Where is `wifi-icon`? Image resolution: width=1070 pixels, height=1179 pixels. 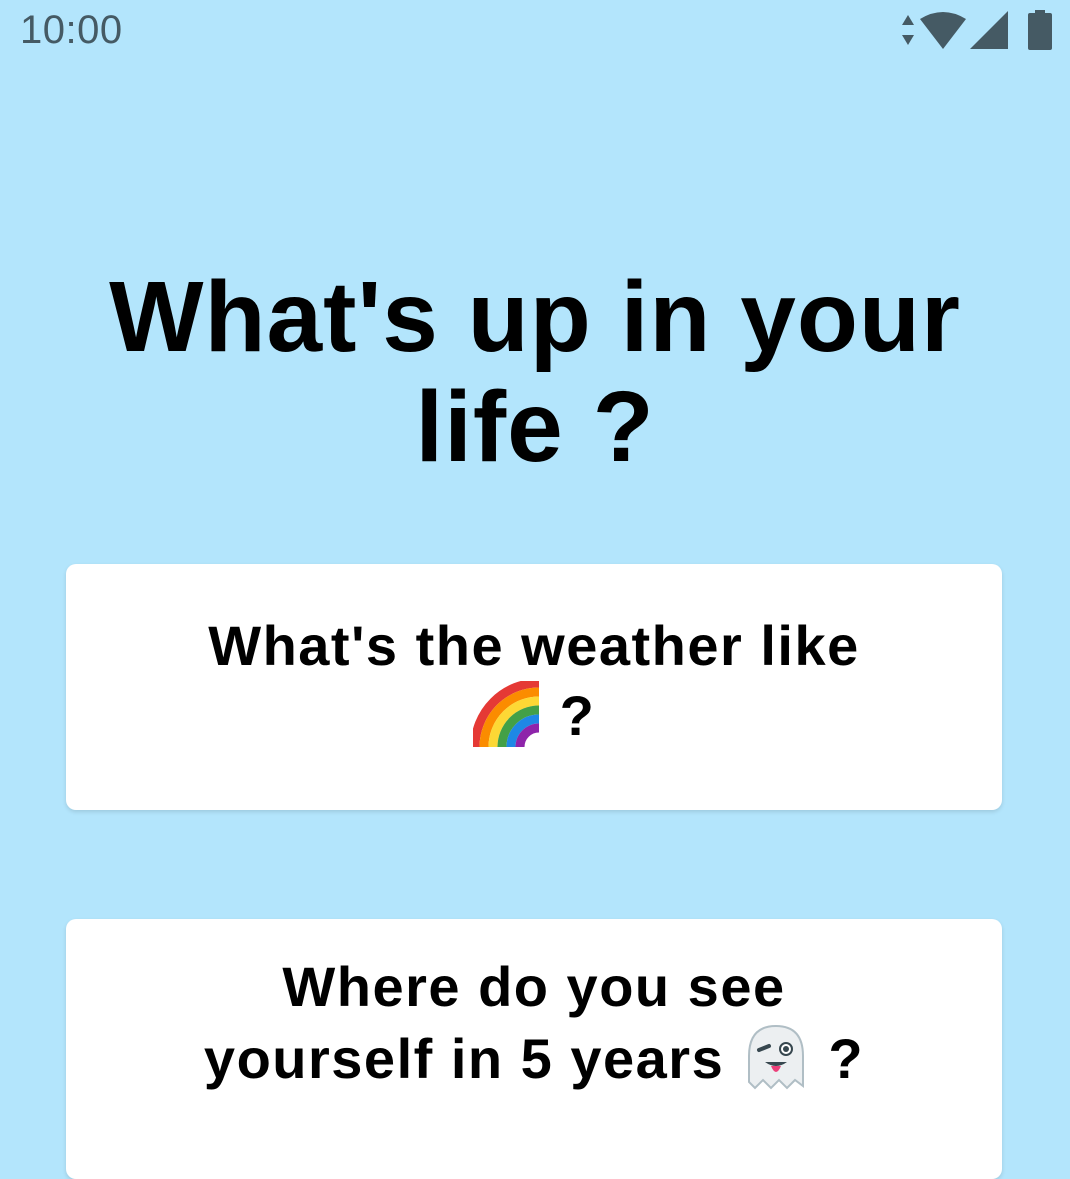 wifi-icon is located at coordinates (943, 30).